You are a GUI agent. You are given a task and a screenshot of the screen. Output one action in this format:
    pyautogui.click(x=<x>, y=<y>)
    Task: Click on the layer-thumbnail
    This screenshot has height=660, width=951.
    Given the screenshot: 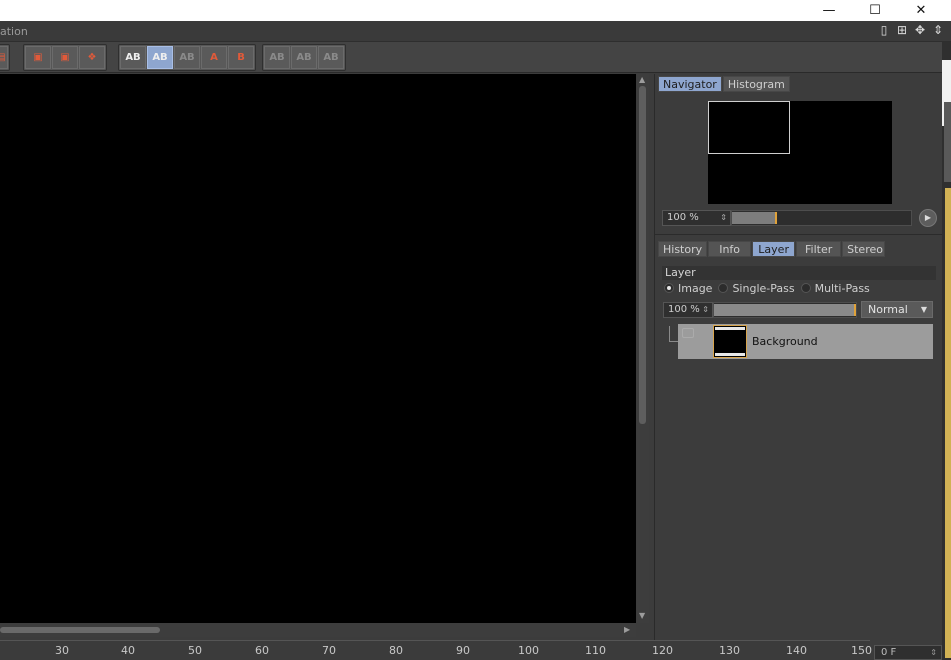 What is the action you would take?
    pyautogui.click(x=730, y=341)
    